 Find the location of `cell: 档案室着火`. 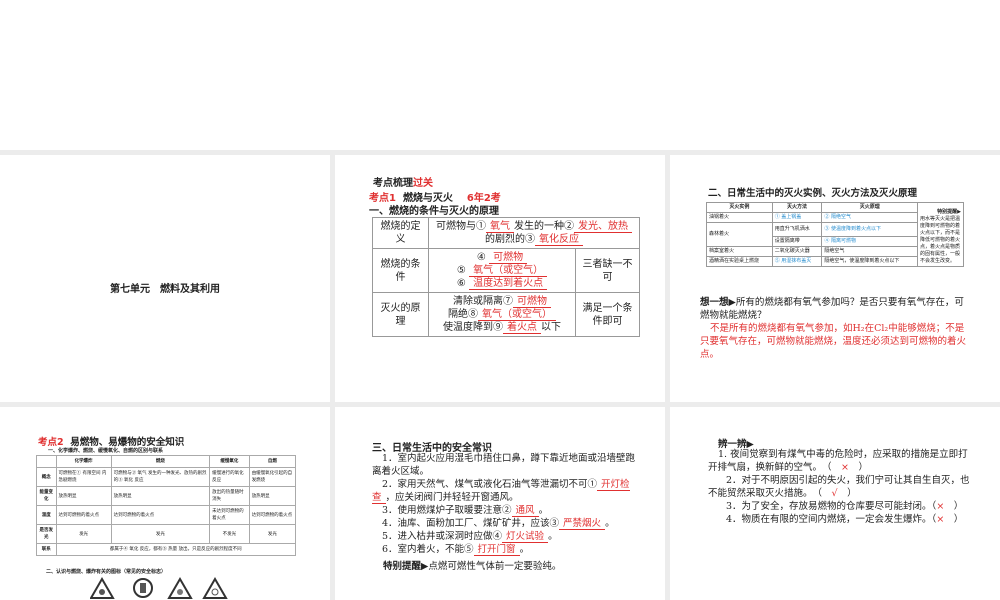

cell: 档案室着火 is located at coordinates (739, 251).